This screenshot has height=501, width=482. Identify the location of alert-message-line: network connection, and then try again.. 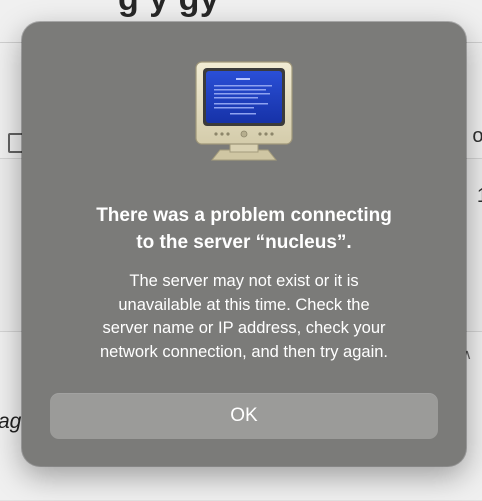
(244, 351).